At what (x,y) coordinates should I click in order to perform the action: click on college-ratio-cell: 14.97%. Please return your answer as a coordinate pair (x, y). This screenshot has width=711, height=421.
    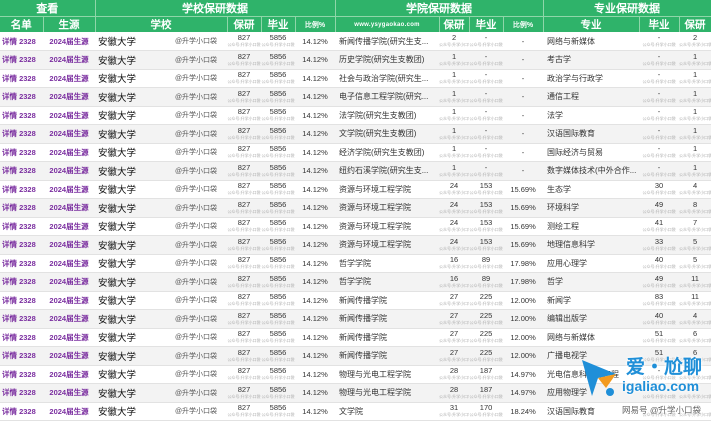
    Looking at the image, I should click on (523, 393).